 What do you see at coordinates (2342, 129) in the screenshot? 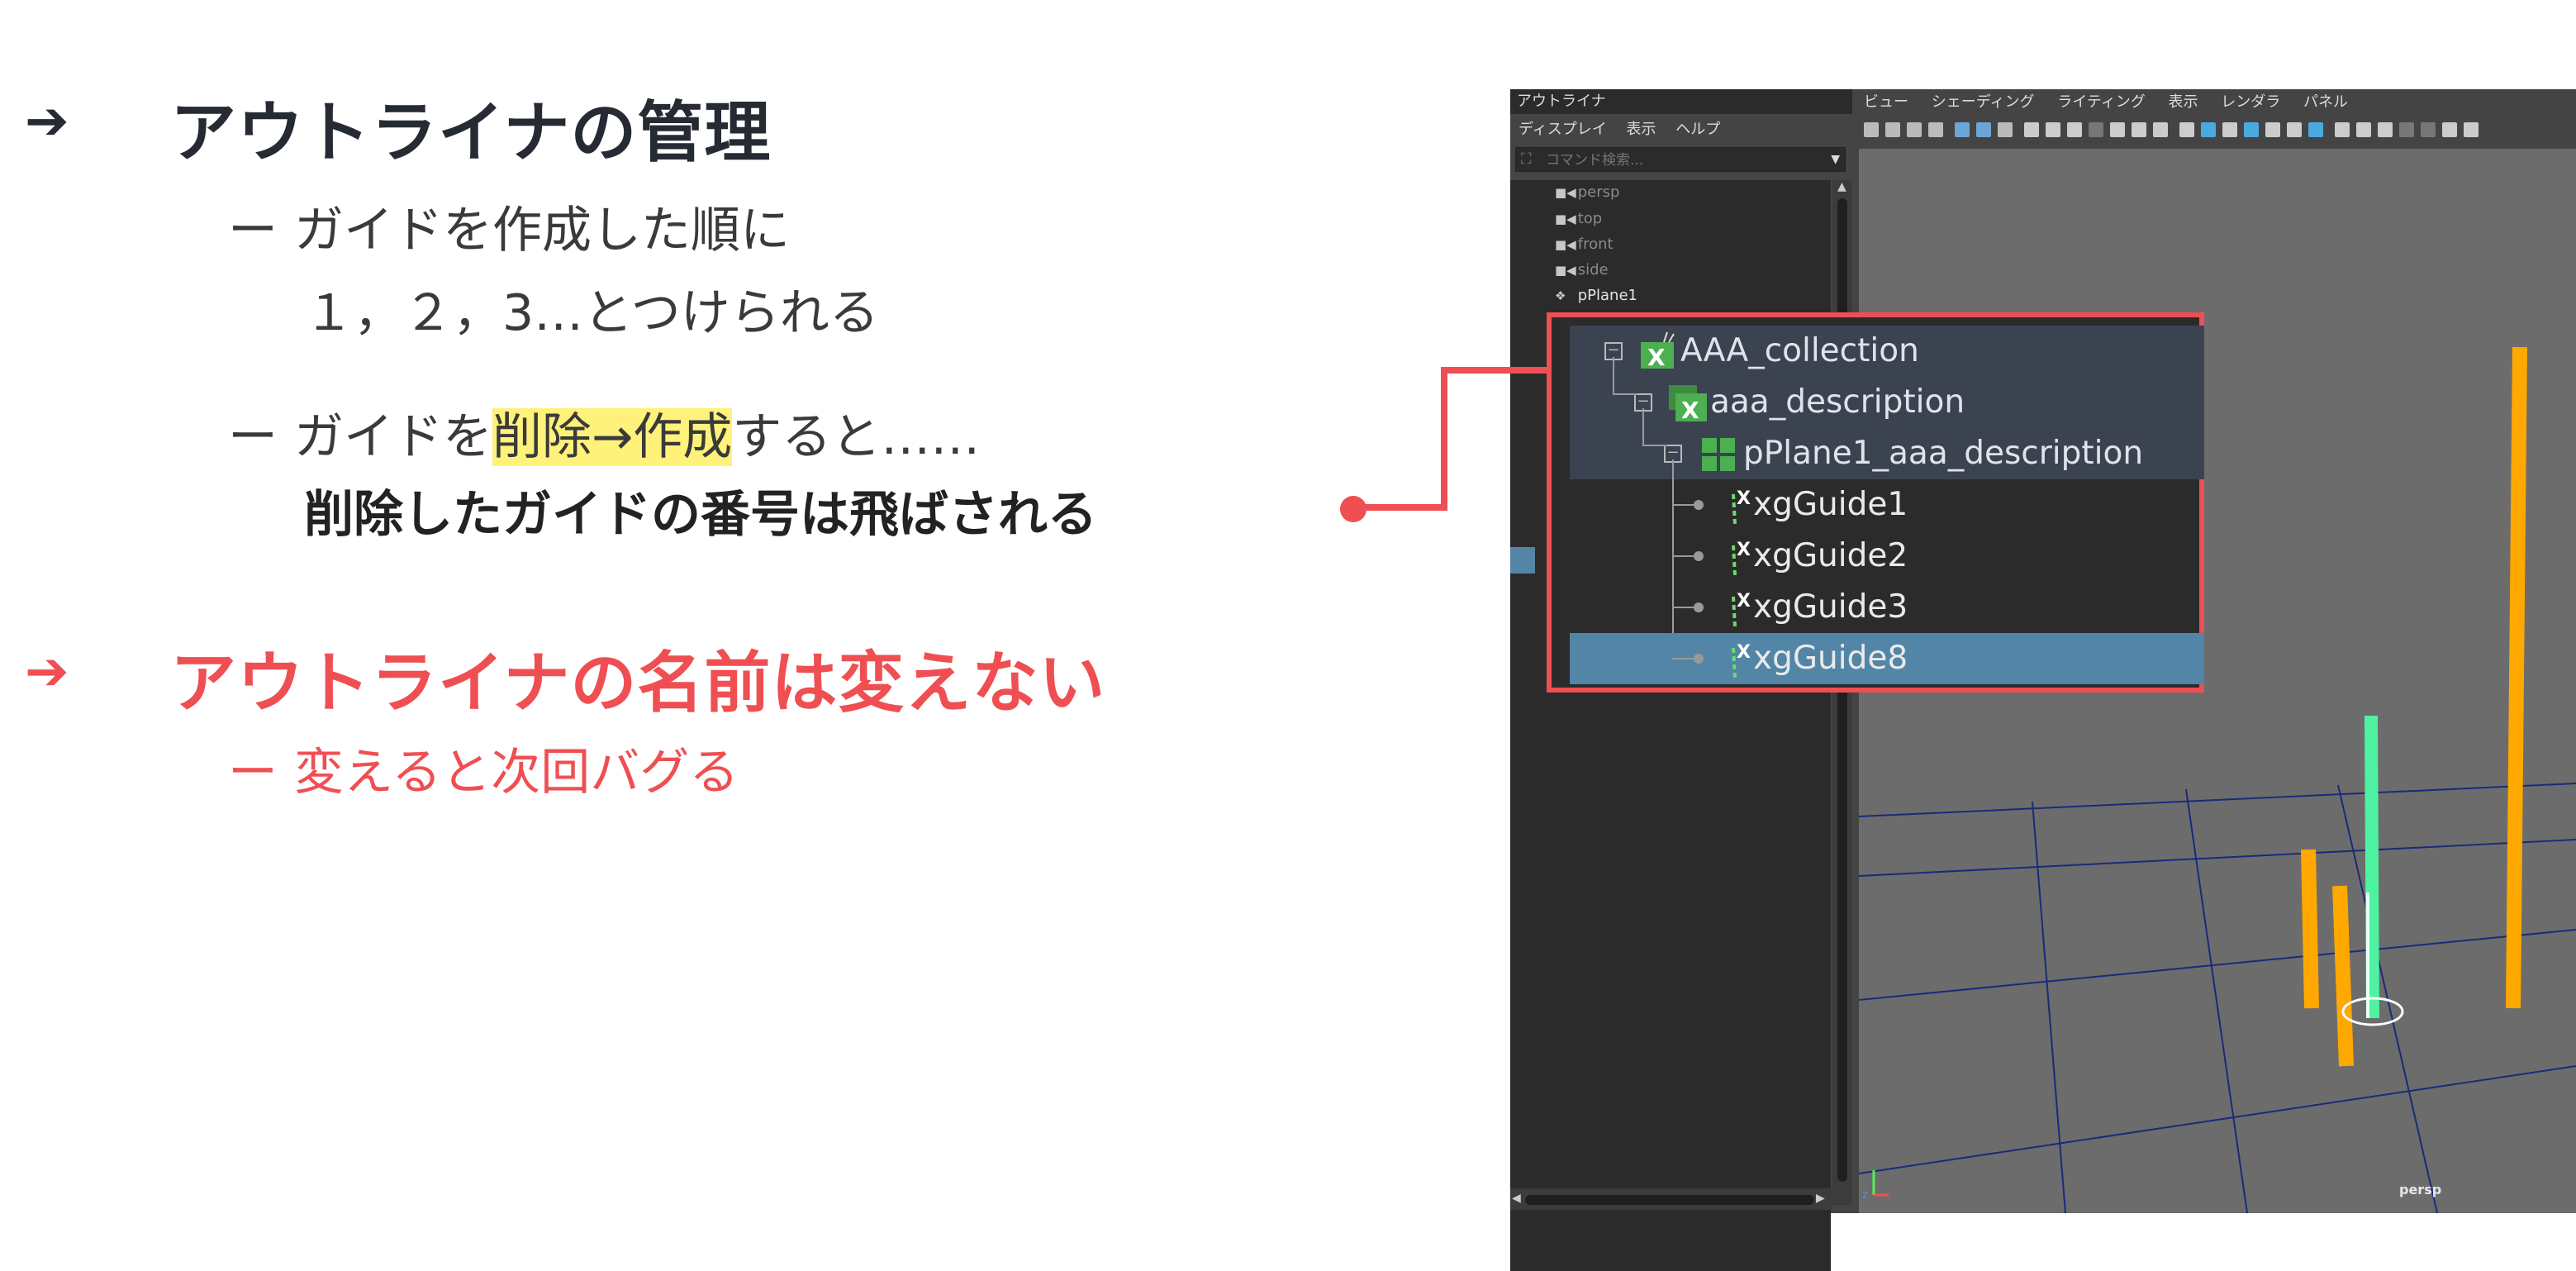
I see `ambient-occlusion-icon` at bounding box center [2342, 129].